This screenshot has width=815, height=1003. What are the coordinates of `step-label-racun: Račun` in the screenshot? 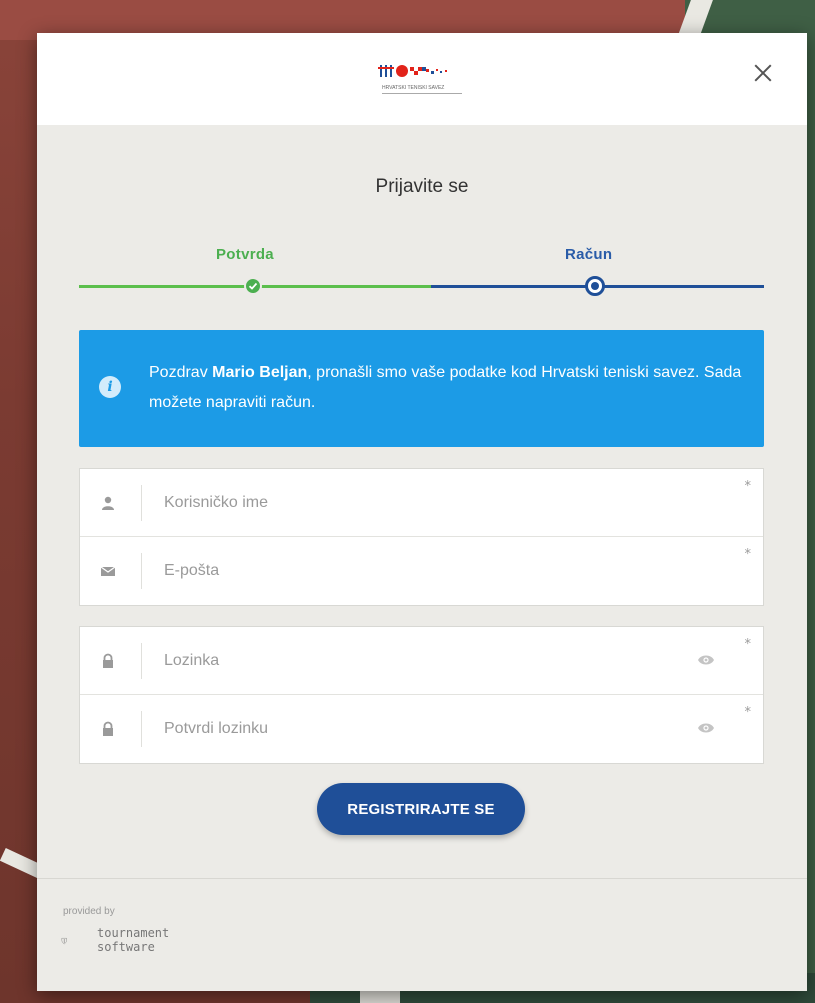 It's located at (589, 254).